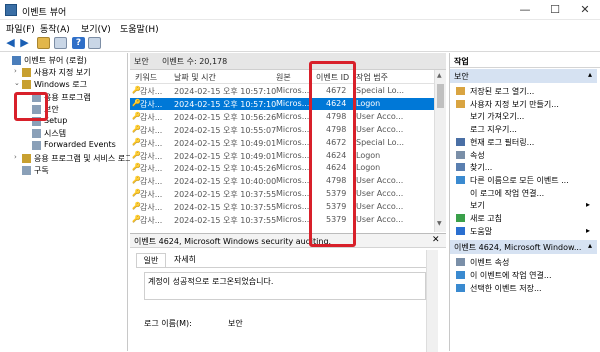 This screenshot has width=600, height=352. Describe the element at coordinates (300, 10) in the screenshot. I see `title-bar: 이벤트 뷰어 — ☐ ✕` at that location.